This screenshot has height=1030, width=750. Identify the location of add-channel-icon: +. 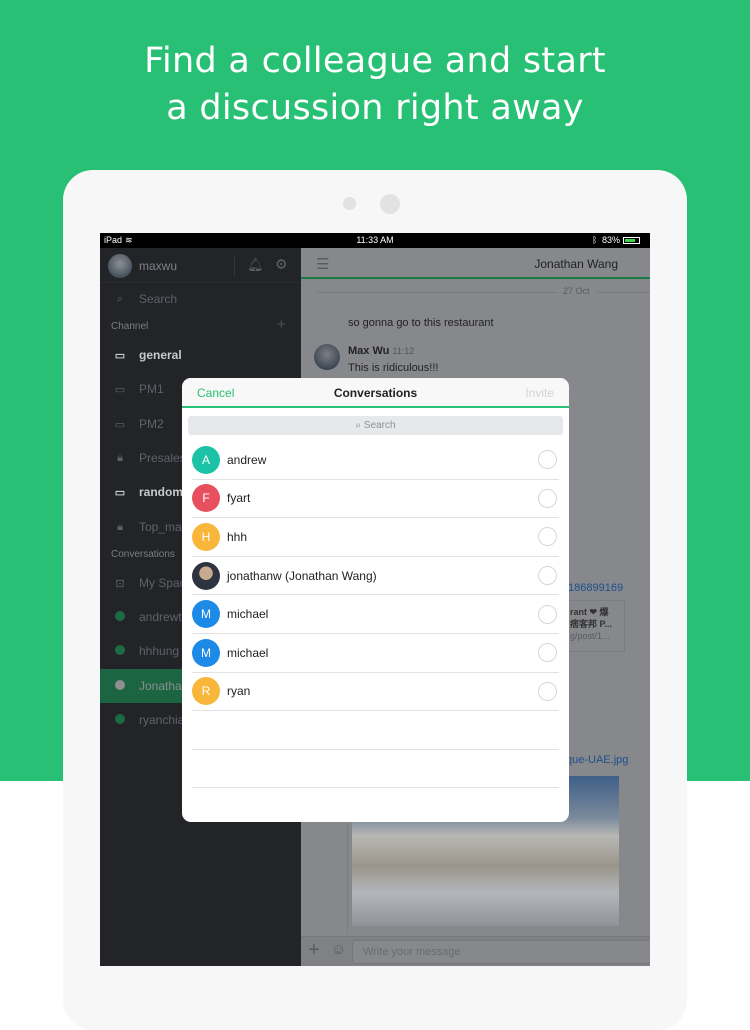
(281, 324).